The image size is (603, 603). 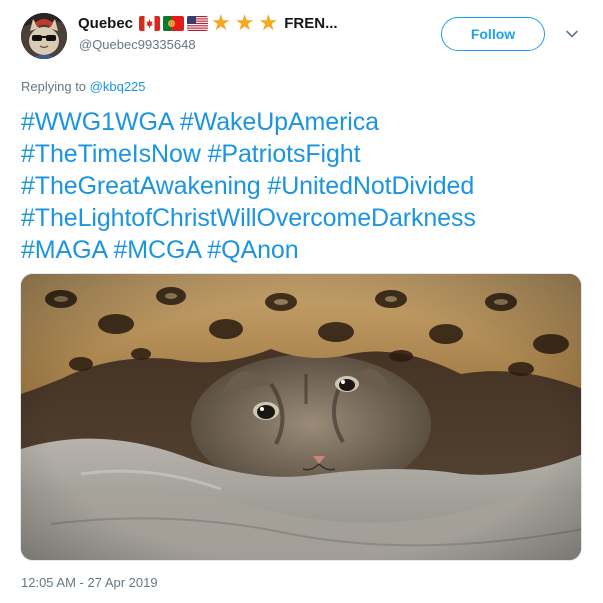 What do you see at coordinates (118, 86) in the screenshot?
I see `reply-mention-link: @kbq225` at bounding box center [118, 86].